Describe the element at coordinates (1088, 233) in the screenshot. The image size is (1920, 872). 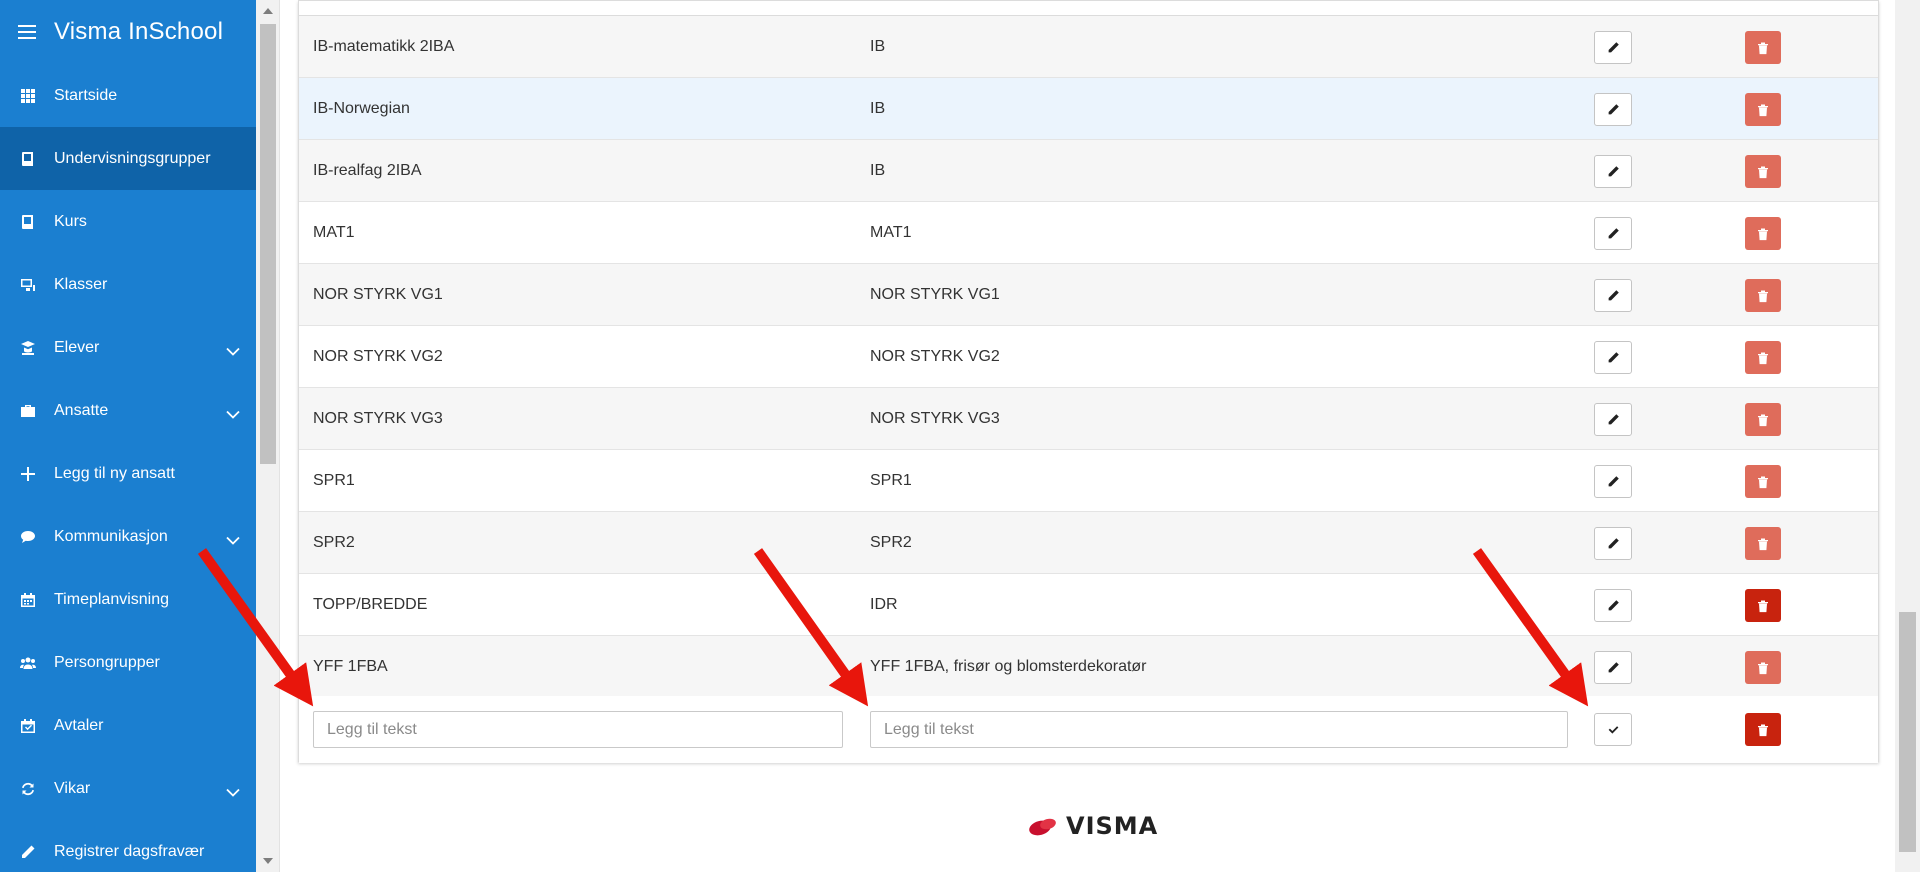
I see `table-row: MAT1 MAT1` at that location.